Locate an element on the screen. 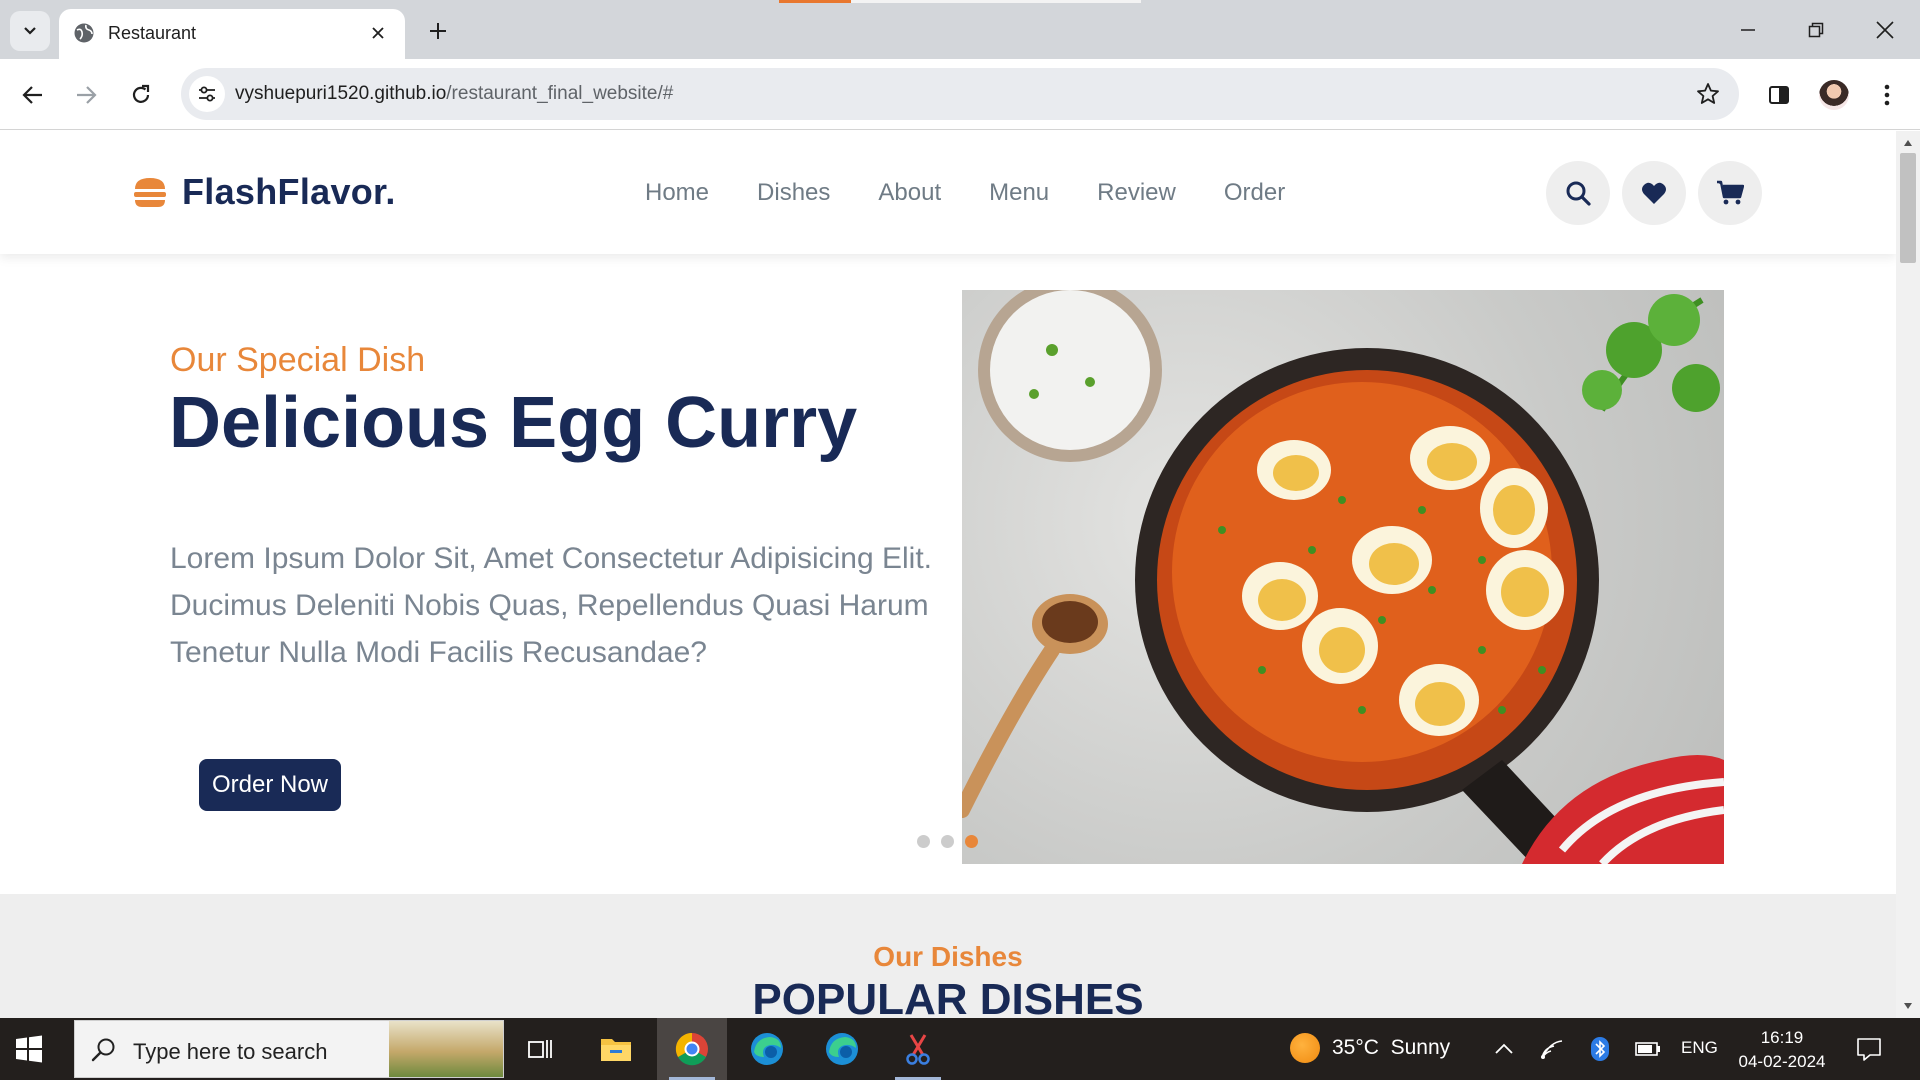 This screenshot has height=1080, width=1920. heart-icon is located at coordinates (1654, 193).